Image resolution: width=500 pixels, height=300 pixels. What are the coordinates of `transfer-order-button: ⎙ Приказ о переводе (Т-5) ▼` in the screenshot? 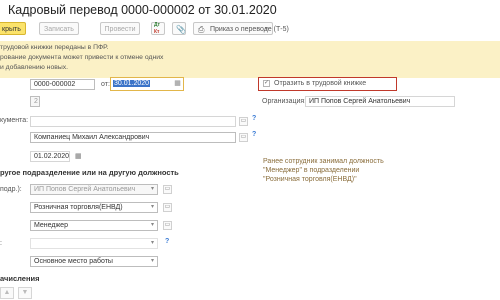 It's located at (241, 28).